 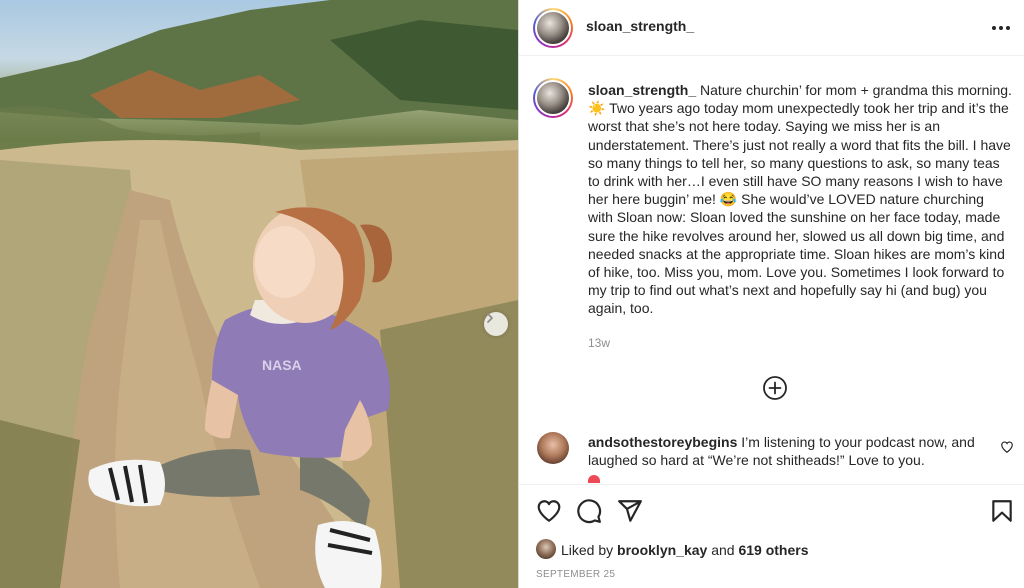 What do you see at coordinates (490, 318) in the screenshot?
I see `chevron-right-icon` at bounding box center [490, 318].